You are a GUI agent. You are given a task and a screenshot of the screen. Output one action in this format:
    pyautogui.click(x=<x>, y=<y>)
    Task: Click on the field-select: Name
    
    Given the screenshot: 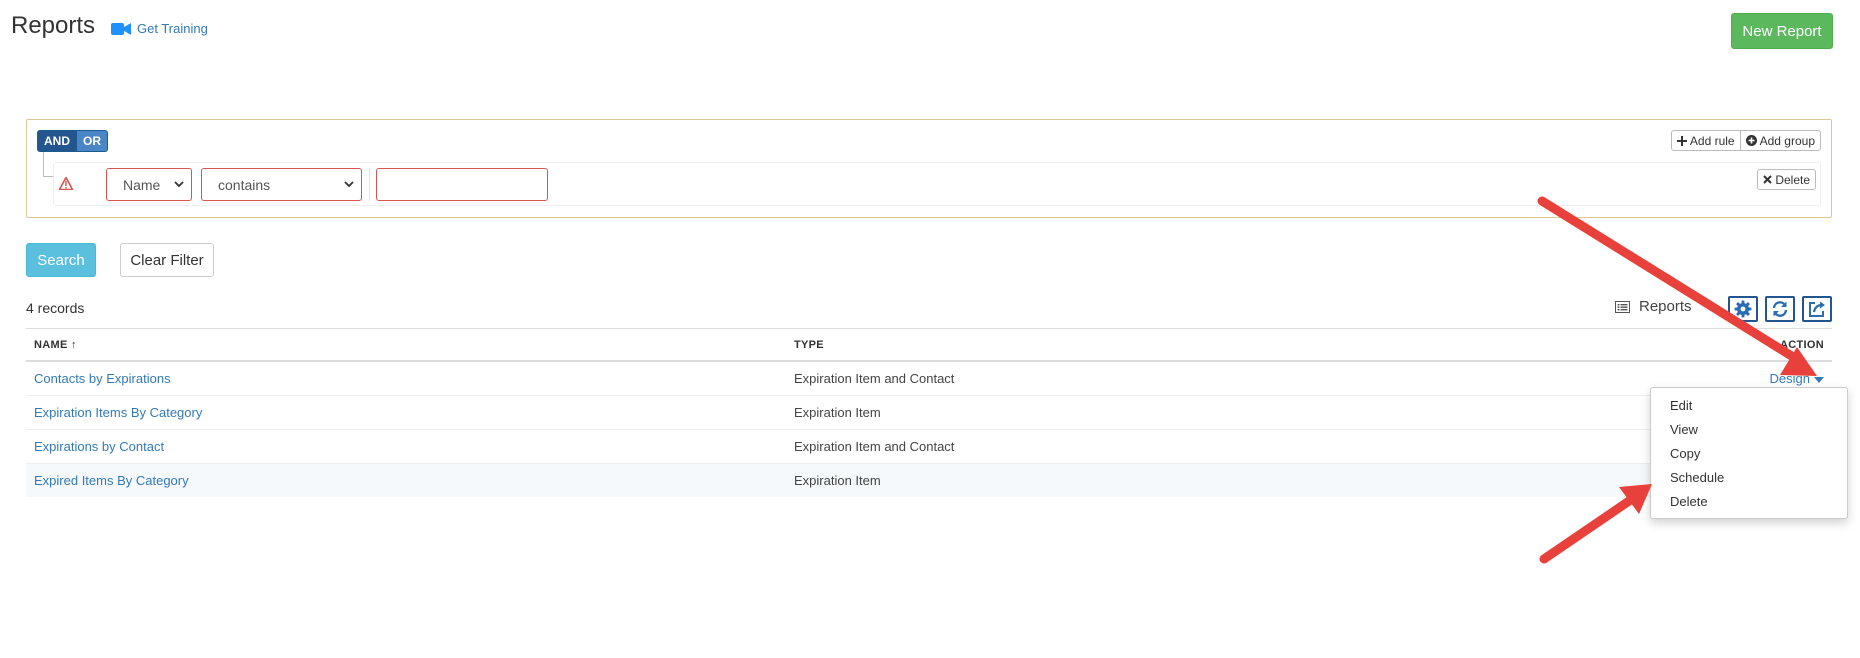 What is the action you would take?
    pyautogui.click(x=149, y=184)
    